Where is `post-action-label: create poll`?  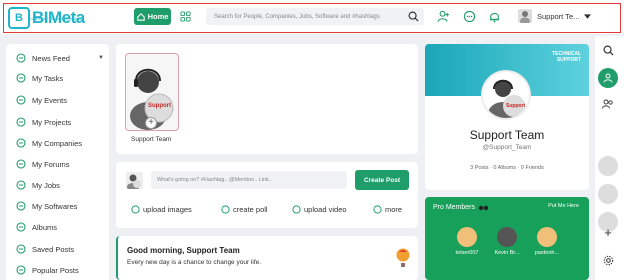 post-action-label: create poll is located at coordinates (250, 209).